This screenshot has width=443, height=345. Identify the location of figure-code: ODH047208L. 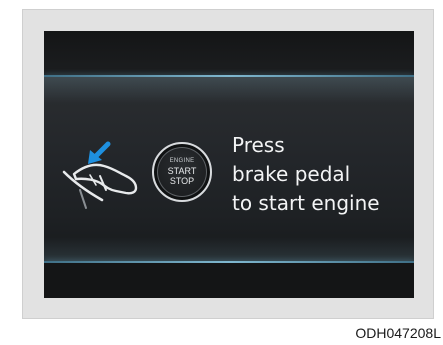
(398, 333).